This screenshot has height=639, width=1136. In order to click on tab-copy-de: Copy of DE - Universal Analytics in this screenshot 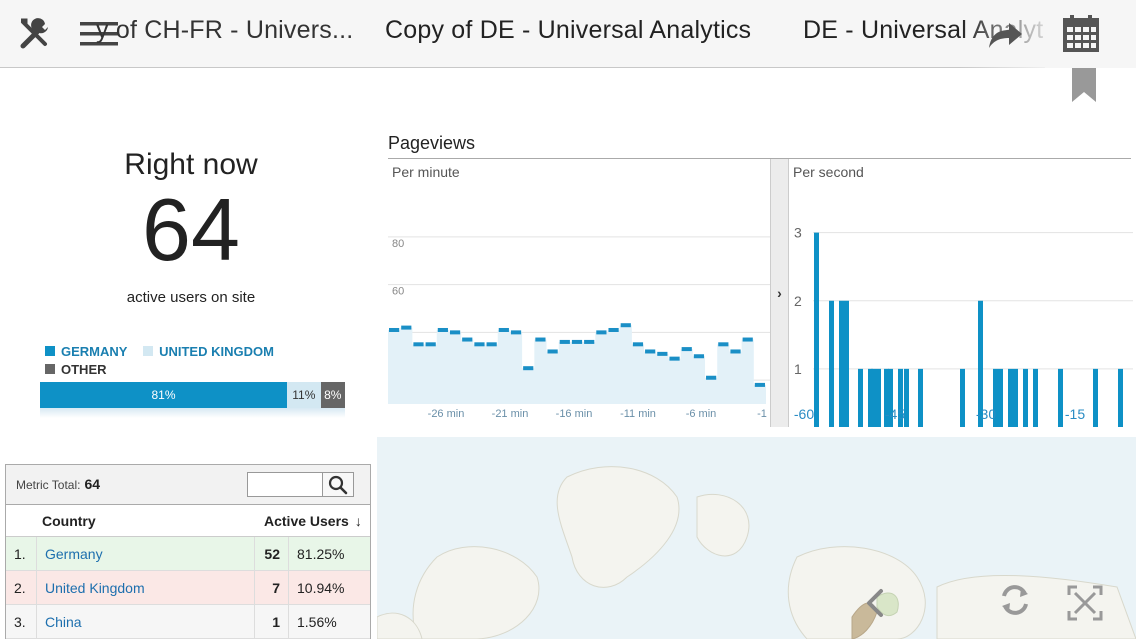, I will do `click(568, 30)`.